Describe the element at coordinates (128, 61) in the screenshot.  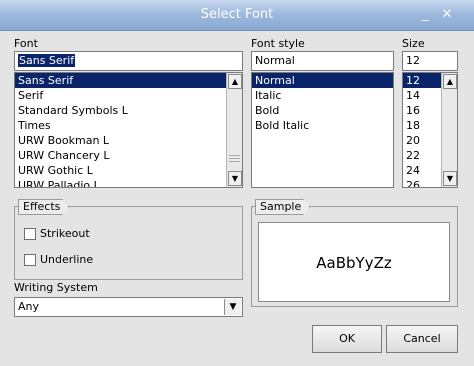
I see `font-input: Sans Serif` at that location.